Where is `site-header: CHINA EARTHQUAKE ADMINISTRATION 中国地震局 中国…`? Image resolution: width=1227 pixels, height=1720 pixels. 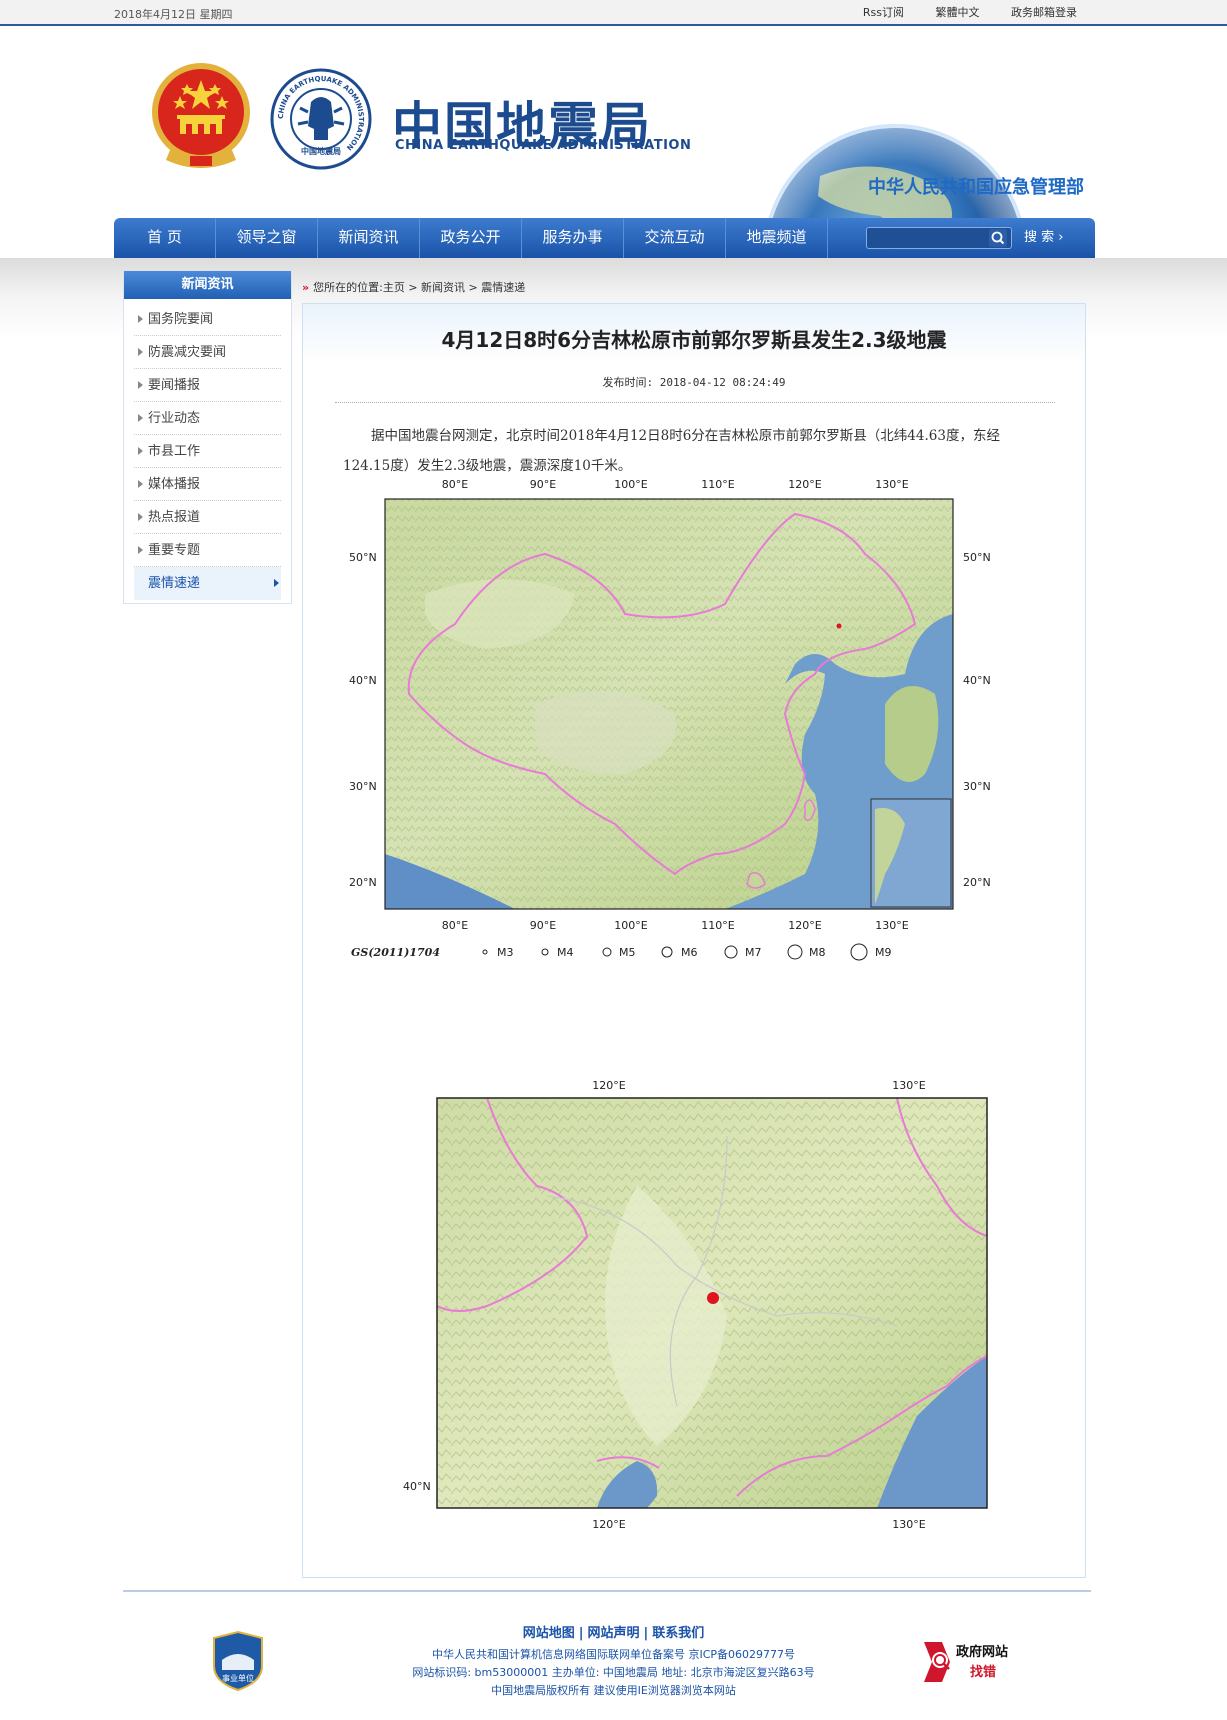 site-header: CHINA EARTHQUAKE ADMINISTRATION 中国地震局 中国… is located at coordinates (613, 123).